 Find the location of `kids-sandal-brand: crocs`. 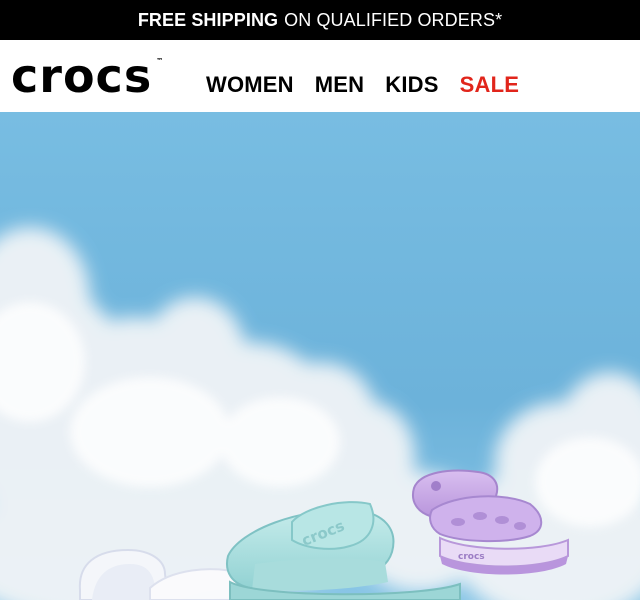

kids-sandal-brand: crocs is located at coordinates (471, 557).